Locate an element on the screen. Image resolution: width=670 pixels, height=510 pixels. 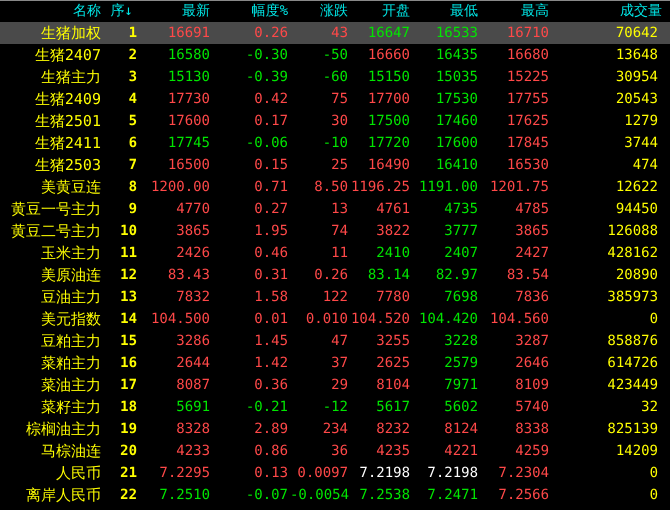
table-cell-text: 4221 is located at coordinates (461, 451).